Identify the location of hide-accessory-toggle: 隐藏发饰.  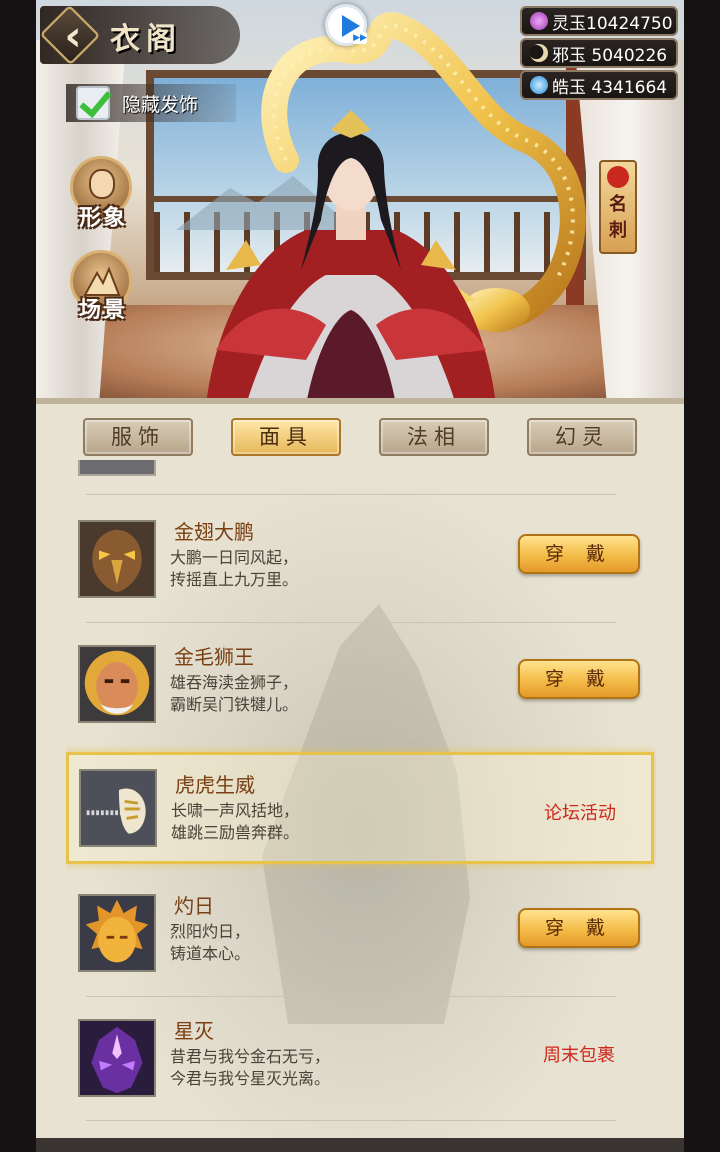
(151, 103).